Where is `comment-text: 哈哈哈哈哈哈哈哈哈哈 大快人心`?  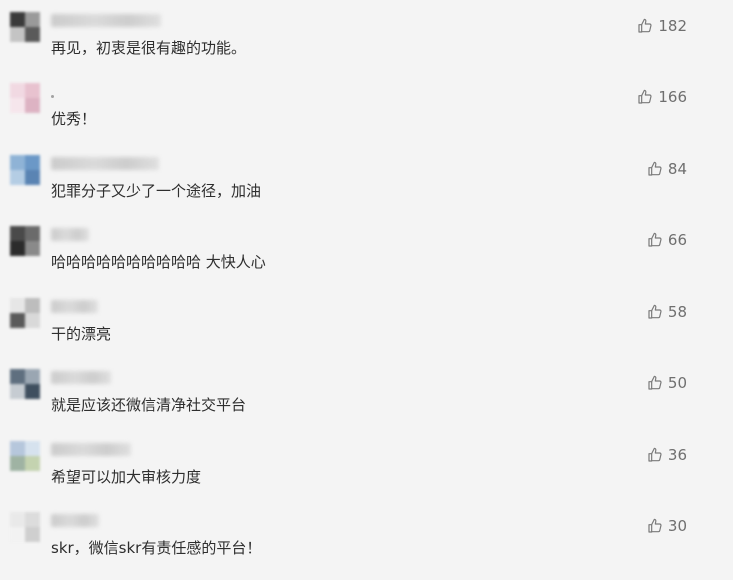
comment-text: 哈哈哈哈哈哈哈哈哈哈 大快人心 is located at coordinates (158, 262).